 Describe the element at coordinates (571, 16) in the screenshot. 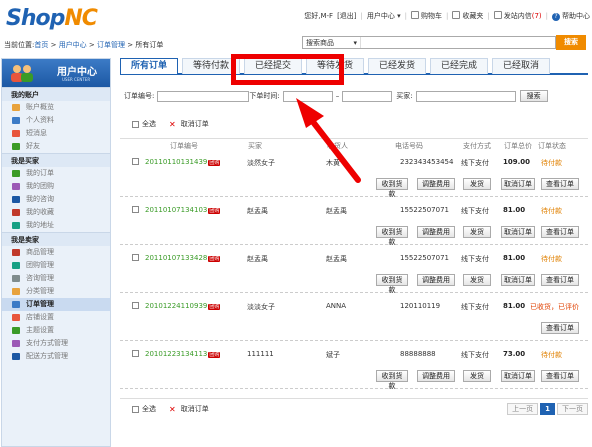

I see `help-link: ? 帮助中心` at that location.